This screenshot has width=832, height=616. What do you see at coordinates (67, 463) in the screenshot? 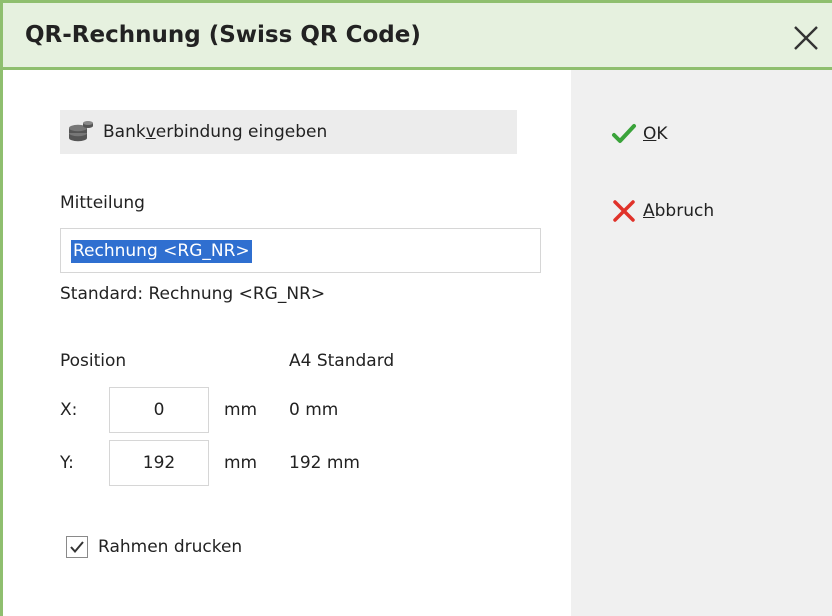
I see `y-label: Y:` at bounding box center [67, 463].